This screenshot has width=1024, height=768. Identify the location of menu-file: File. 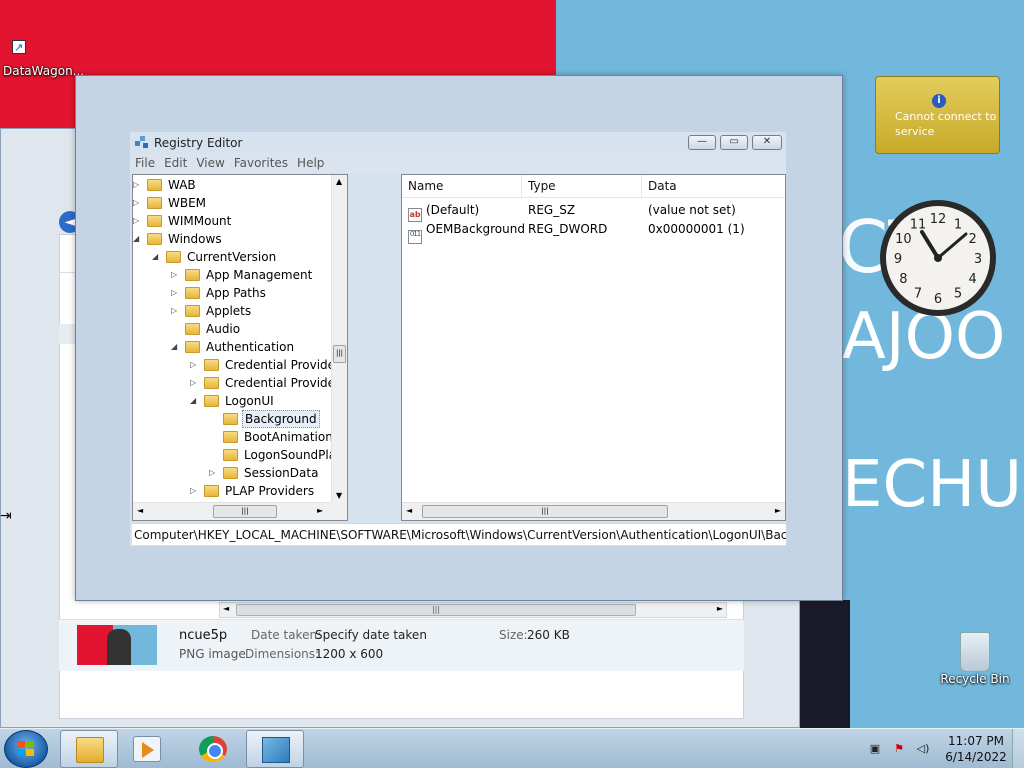
(144, 162).